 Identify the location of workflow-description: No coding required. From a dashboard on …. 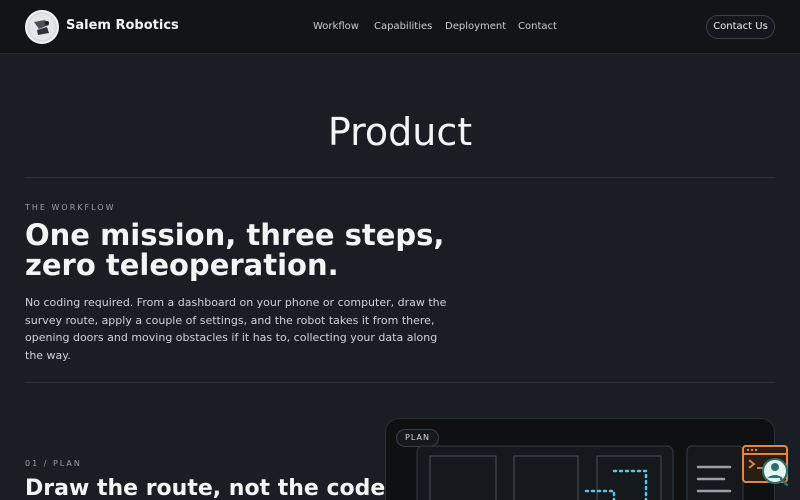
(236, 329).